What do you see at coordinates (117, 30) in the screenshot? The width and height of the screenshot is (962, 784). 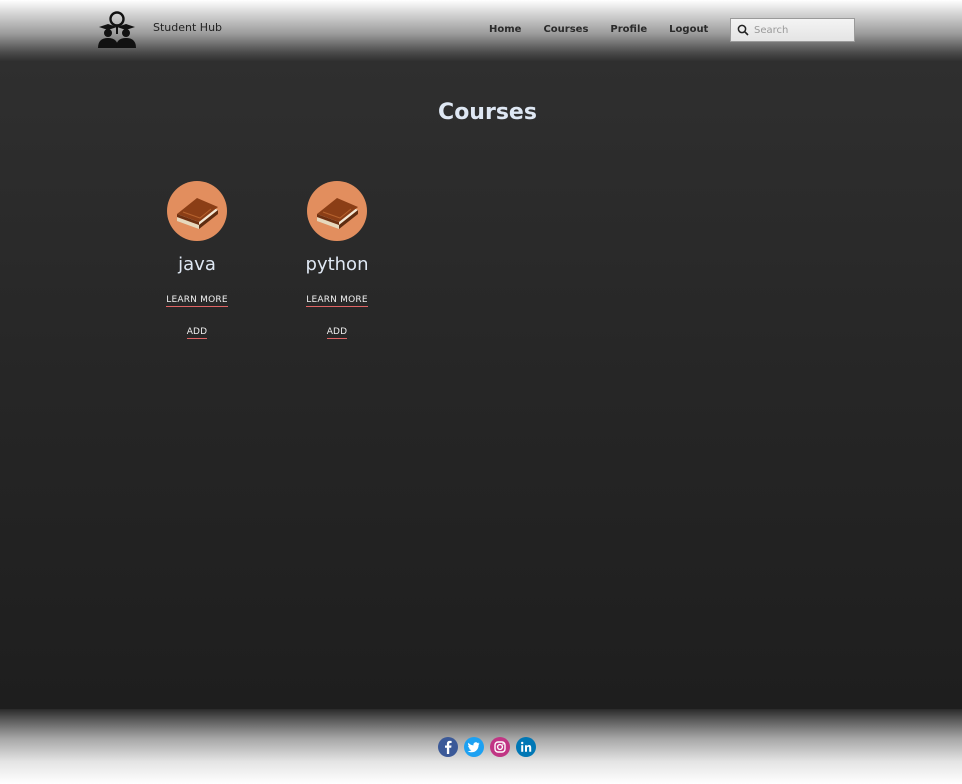 I see `logo-icon` at bounding box center [117, 30].